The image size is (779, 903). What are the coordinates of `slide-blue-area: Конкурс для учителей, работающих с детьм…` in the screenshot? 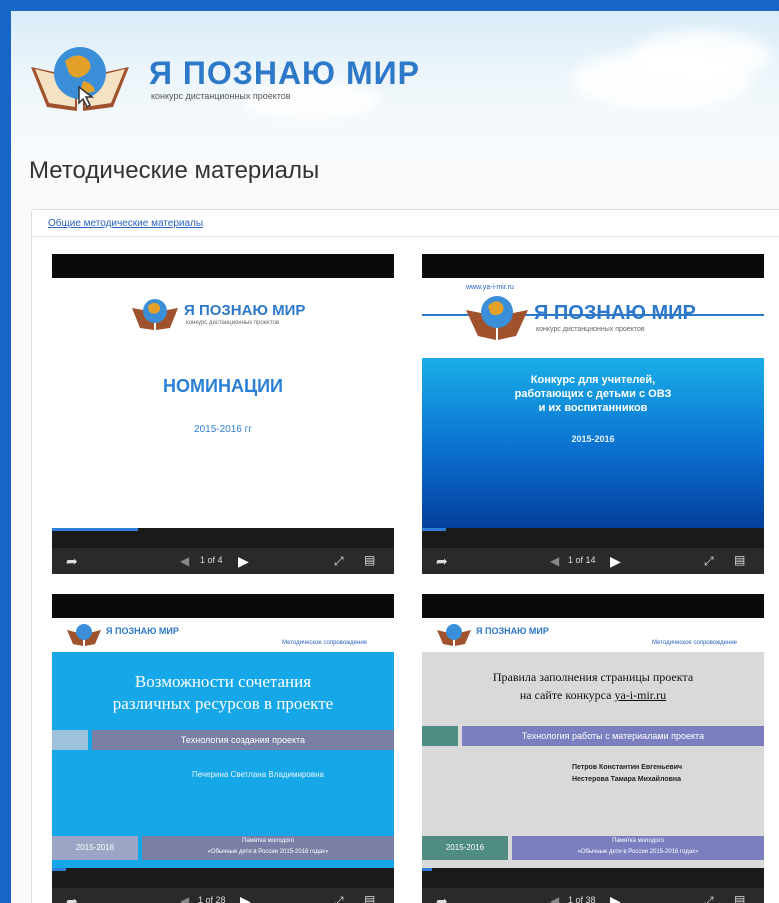 It's located at (593, 443).